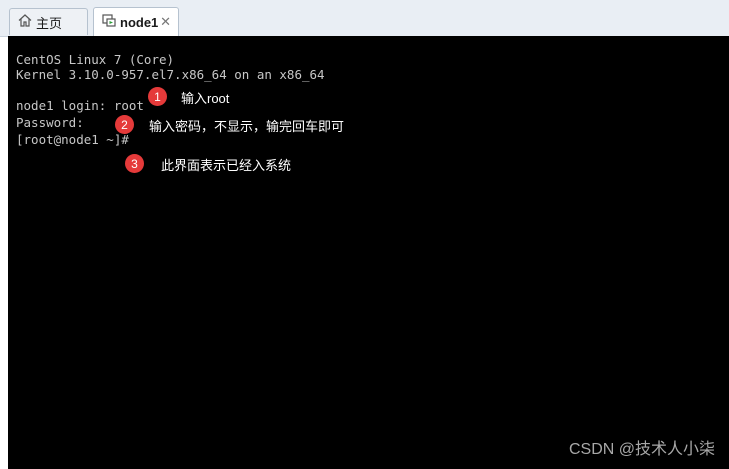 The height and width of the screenshot is (469, 729). Describe the element at coordinates (72, 139) in the screenshot. I see `terminal-line-prompt: [root@node1 ~]#` at that location.